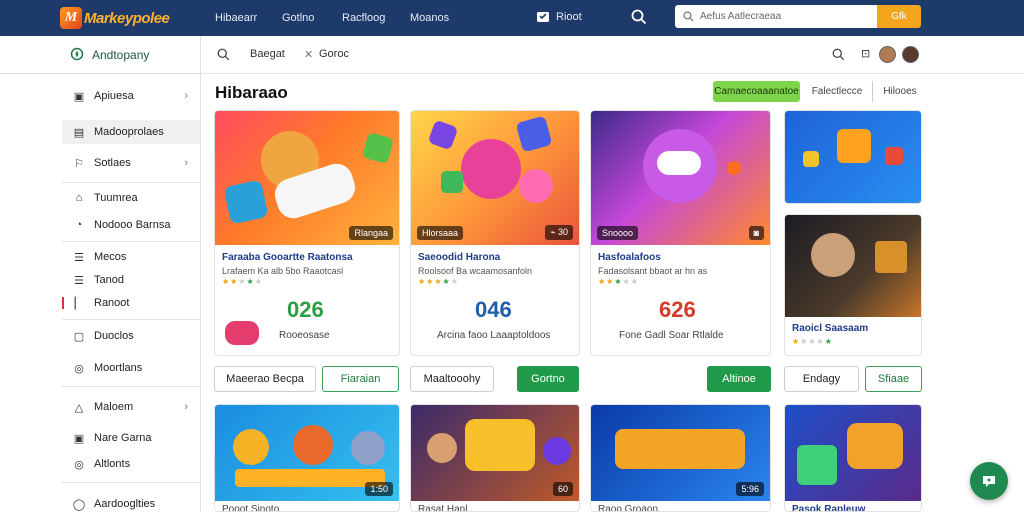  I want to click on chat-fab-button, so click(989, 481).